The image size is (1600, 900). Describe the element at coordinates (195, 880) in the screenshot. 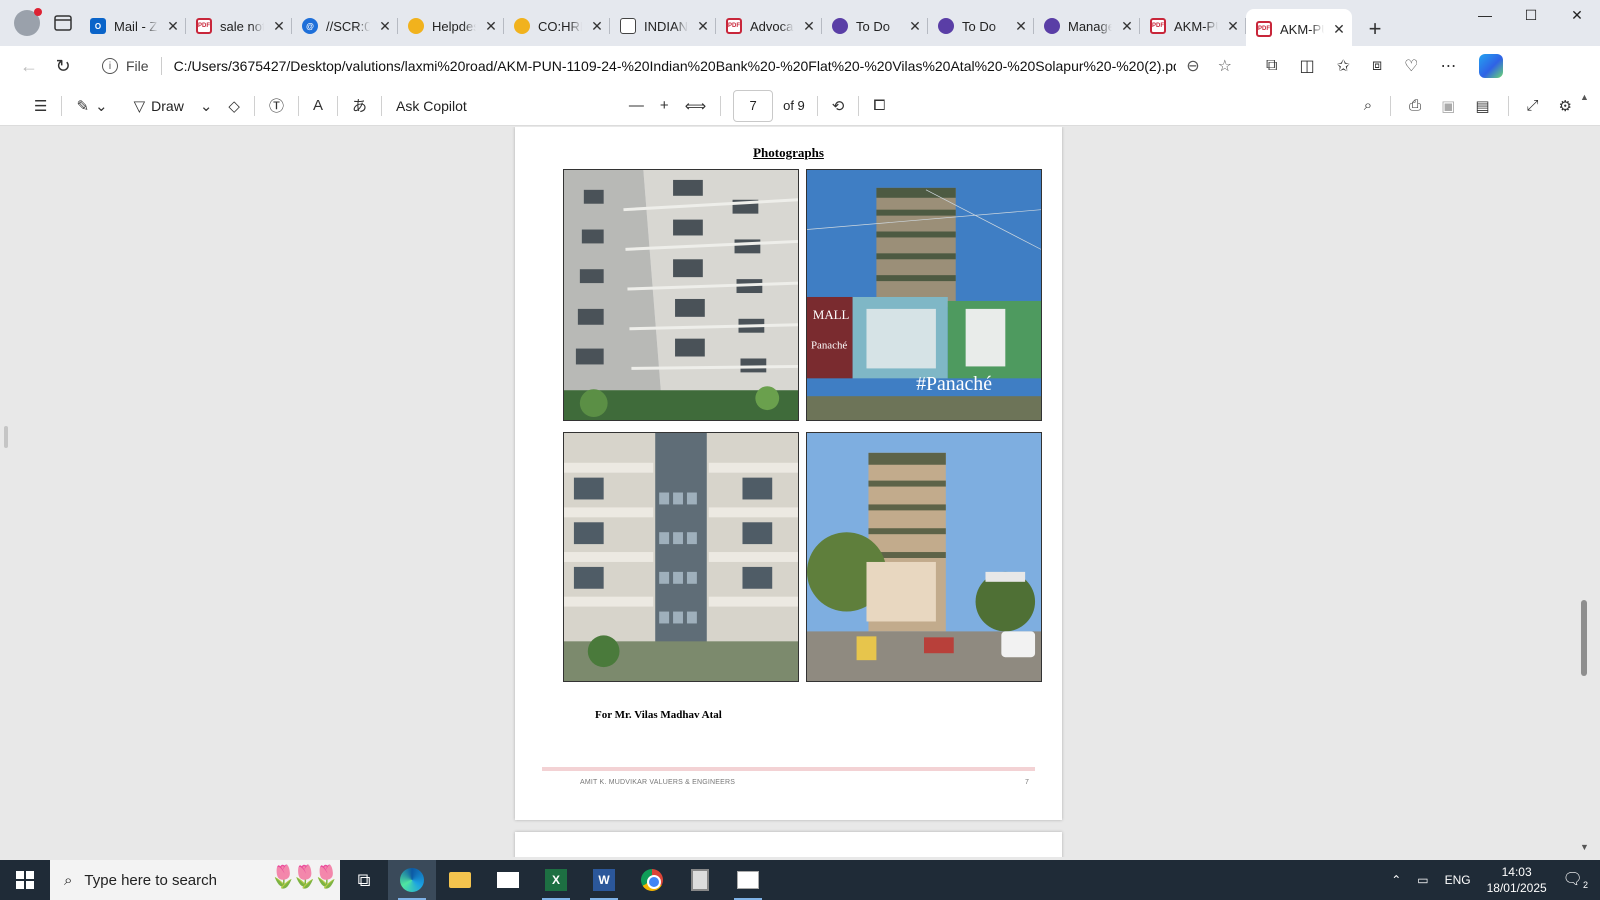

I see `taskbar-search: ⌕ Type here to search 🌷🌷🌷` at that location.